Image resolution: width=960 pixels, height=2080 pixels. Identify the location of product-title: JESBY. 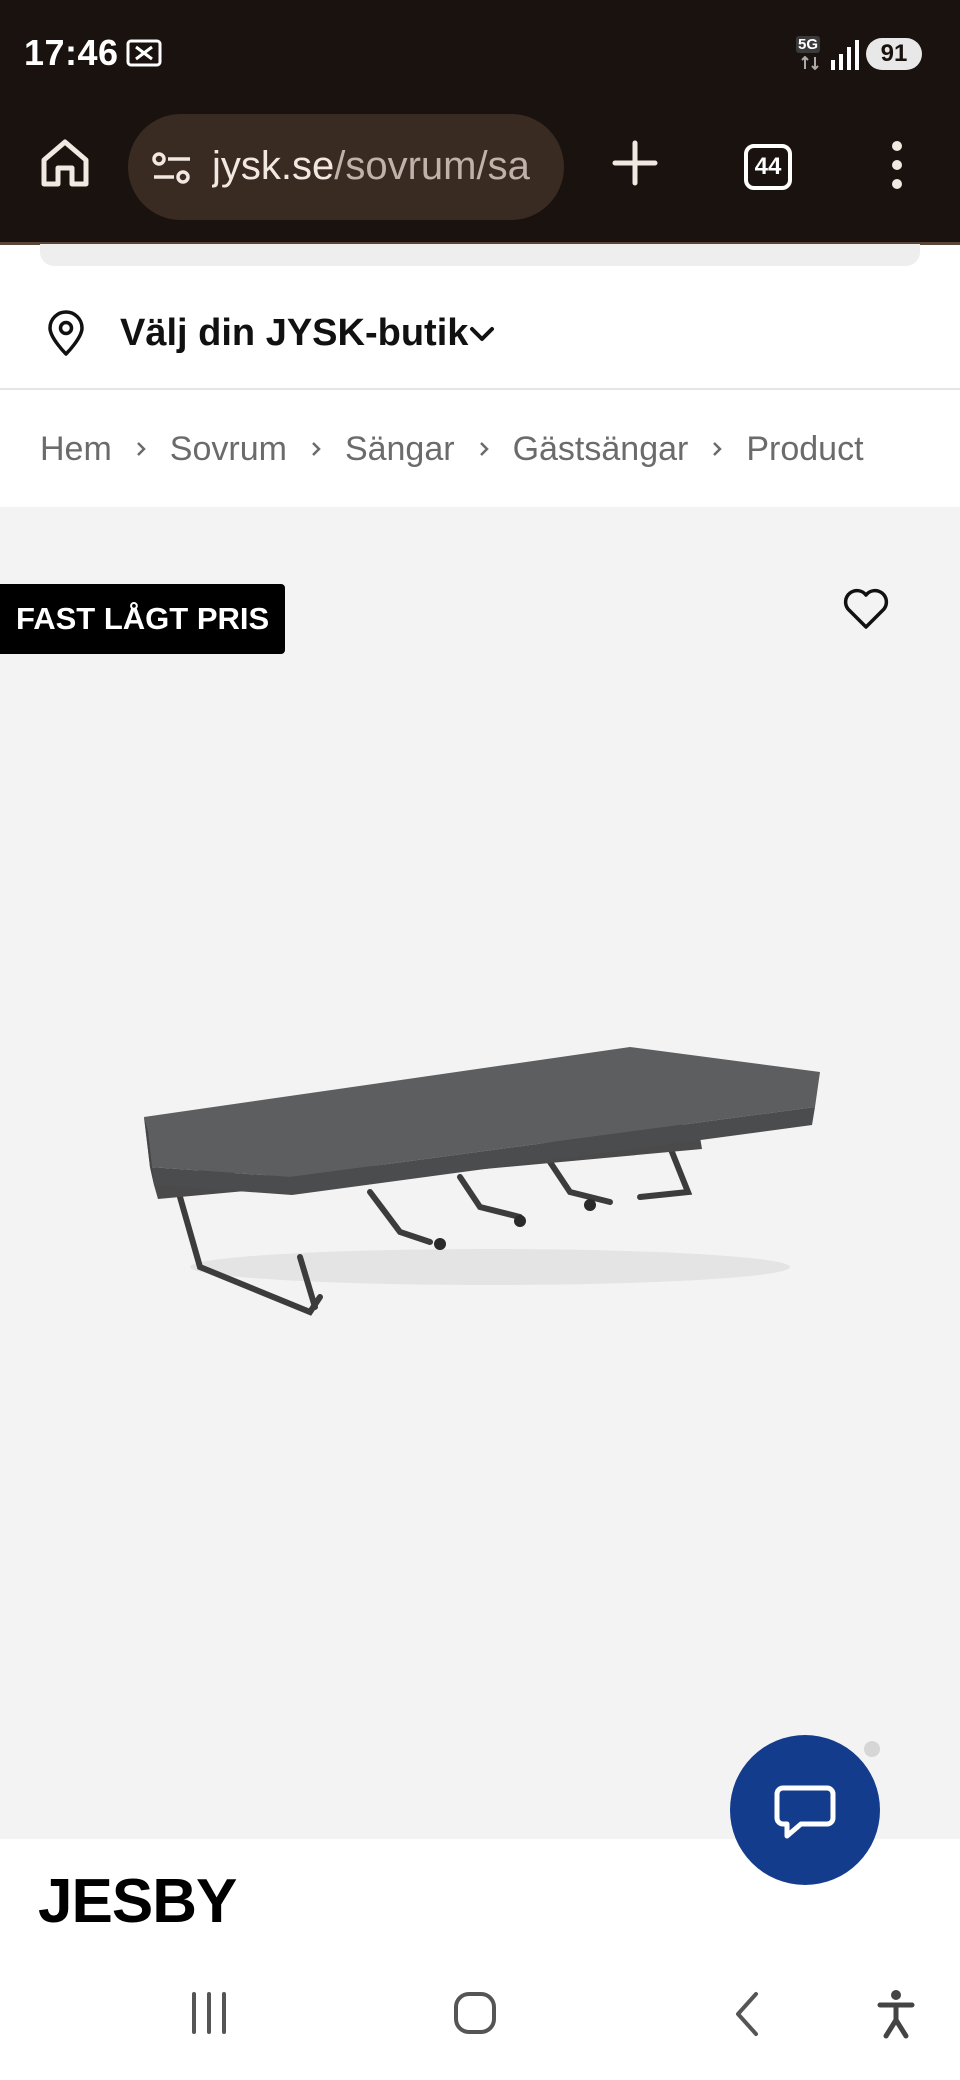
(137, 1901).